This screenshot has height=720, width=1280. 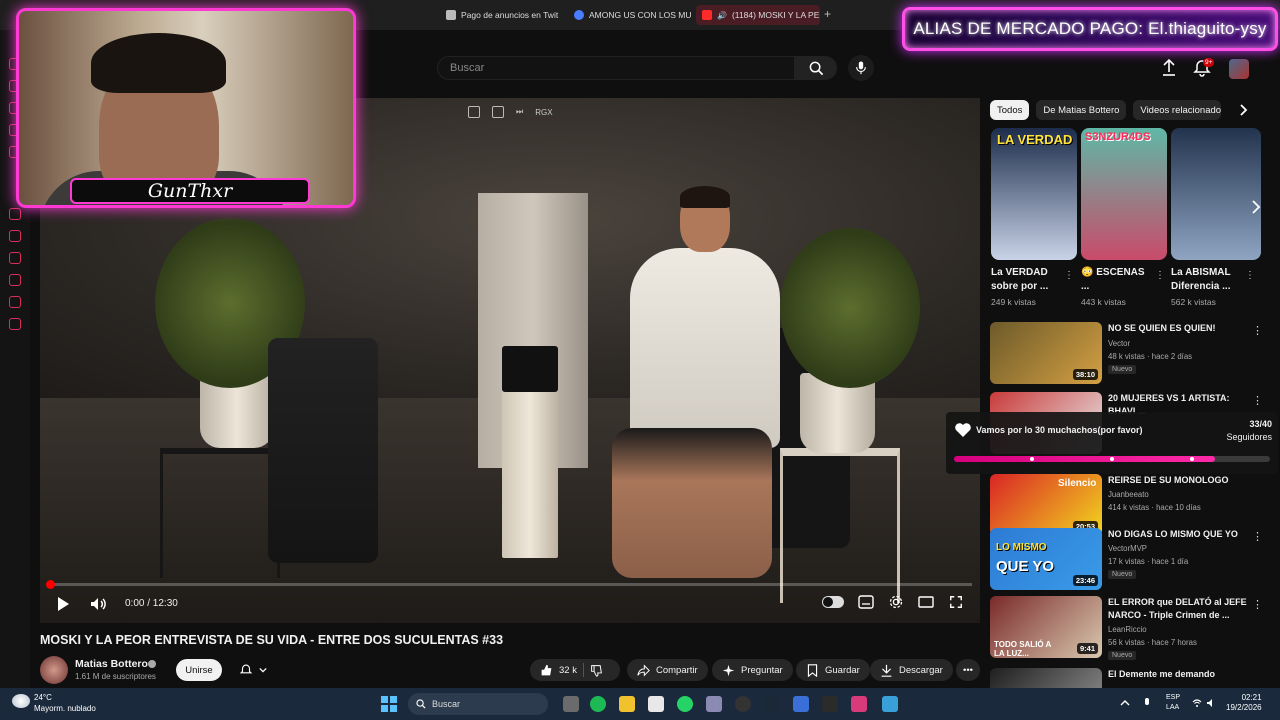 I want to click on voice-search-button, so click(x=861, y=68).